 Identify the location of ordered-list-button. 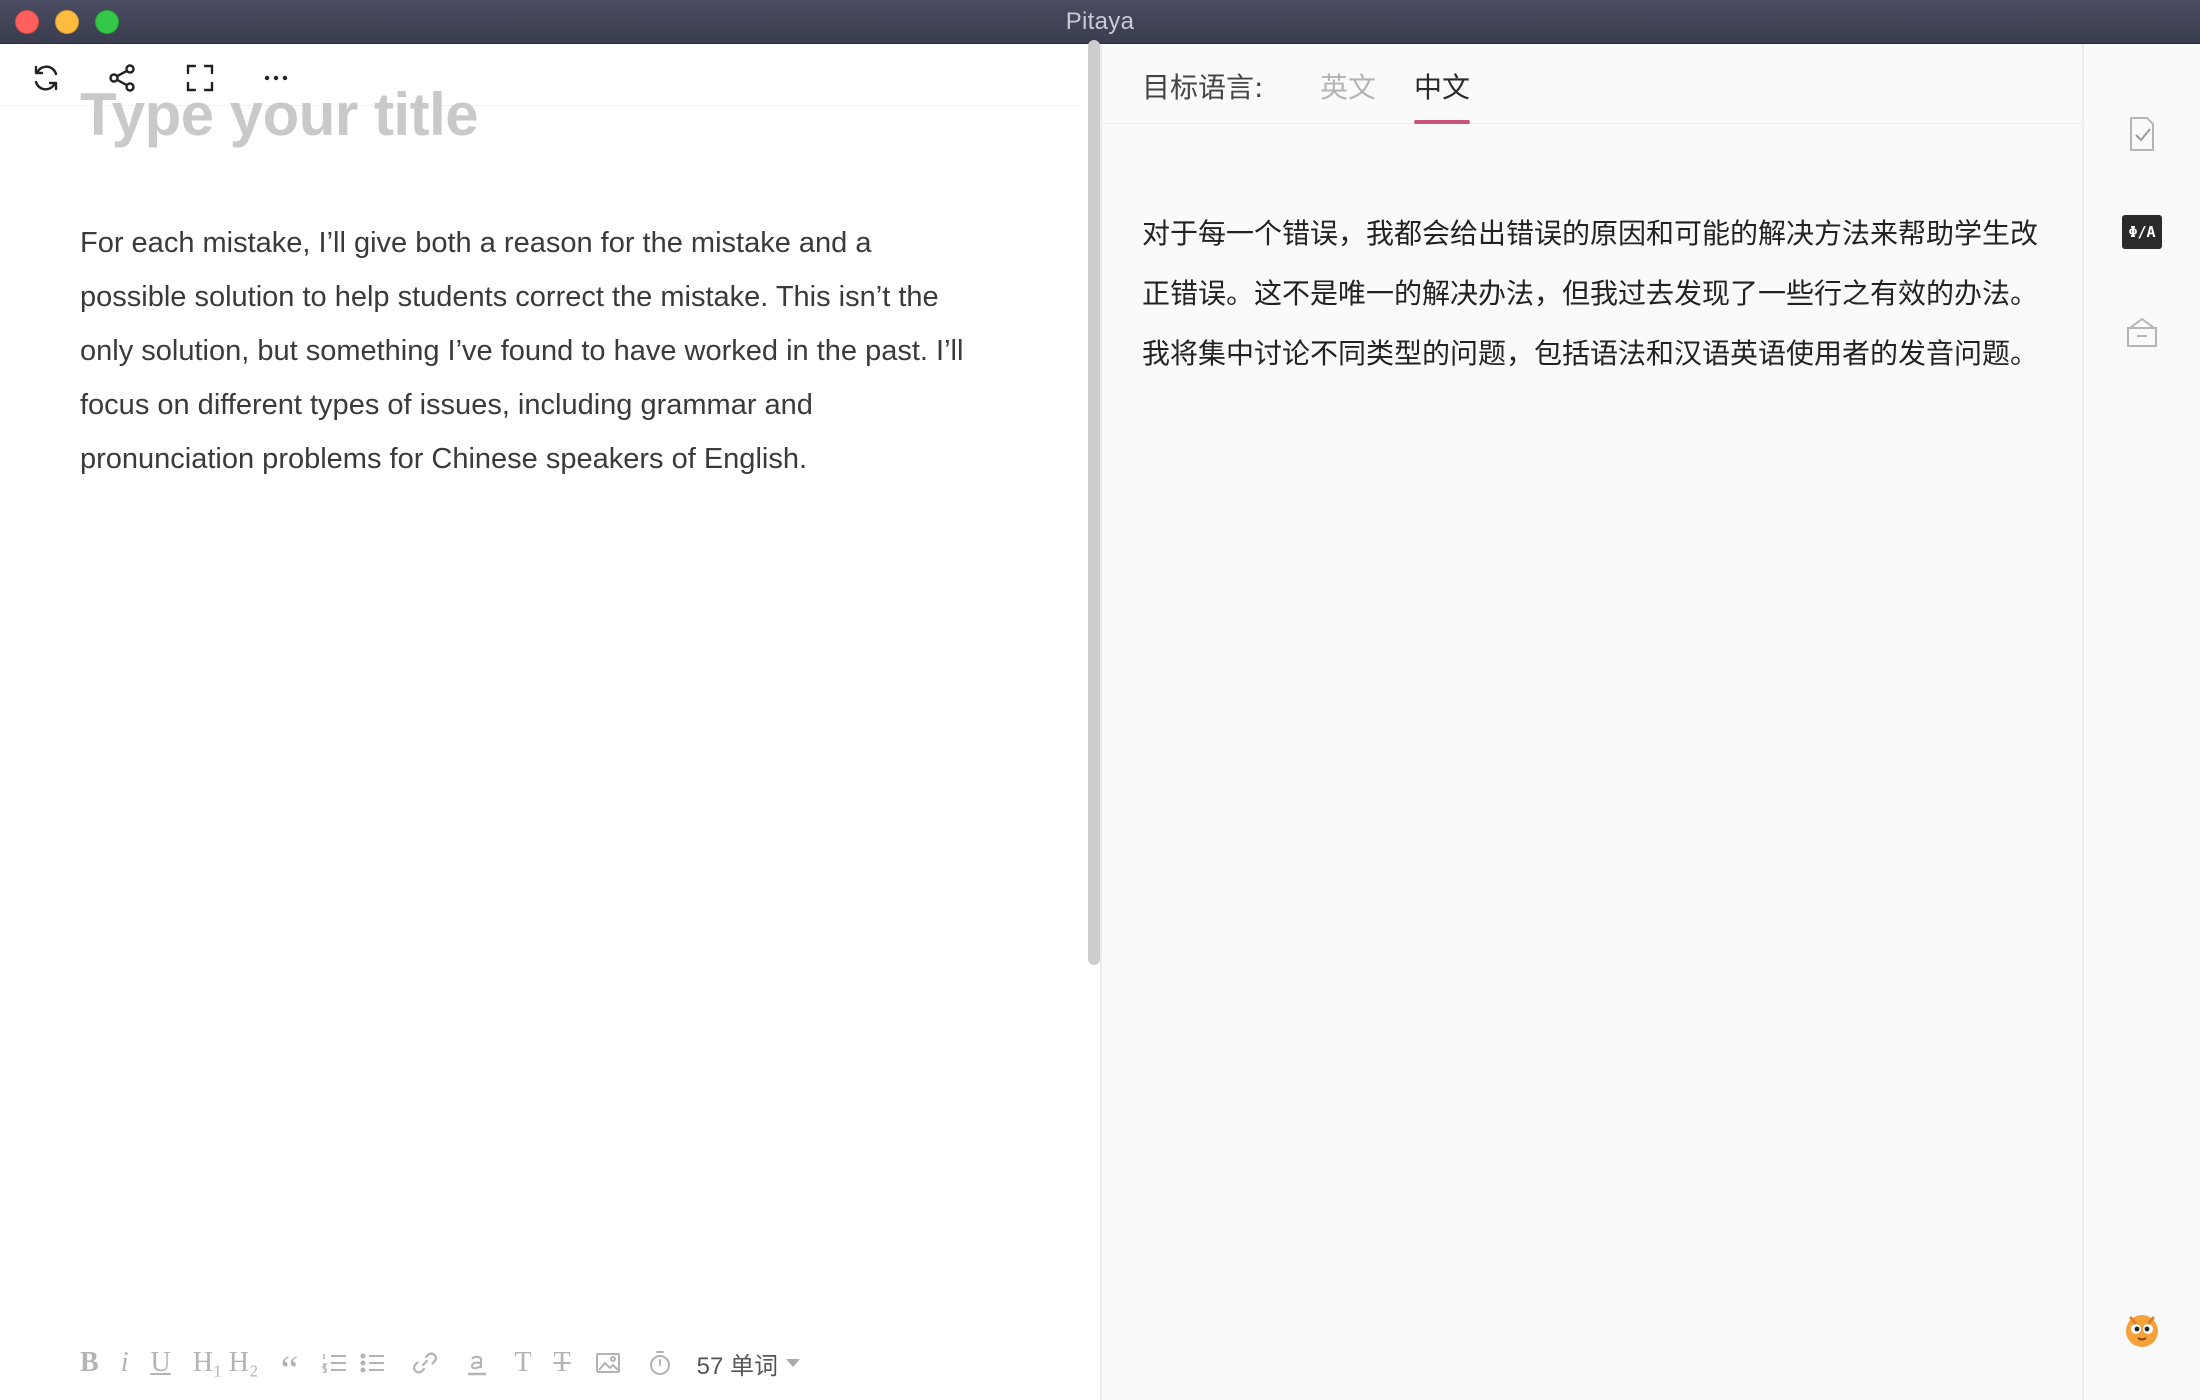
(335, 1363).